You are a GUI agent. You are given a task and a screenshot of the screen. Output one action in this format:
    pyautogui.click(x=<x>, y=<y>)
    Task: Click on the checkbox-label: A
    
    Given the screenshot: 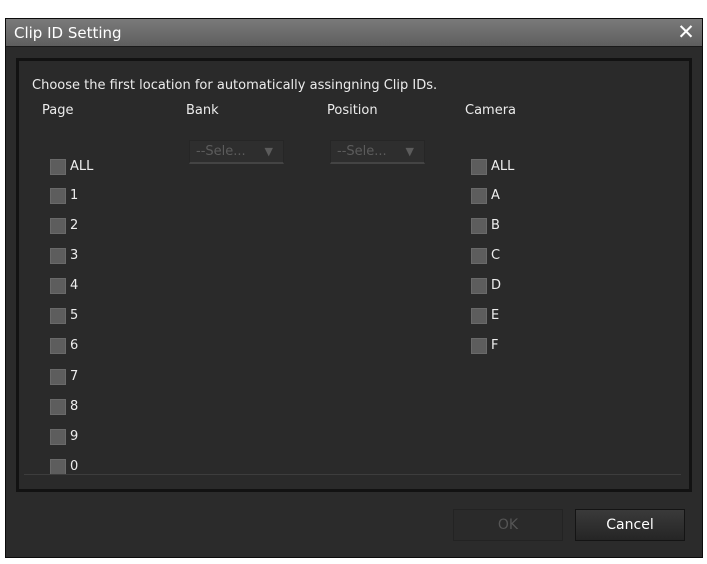 What is the action you would take?
    pyautogui.click(x=495, y=195)
    